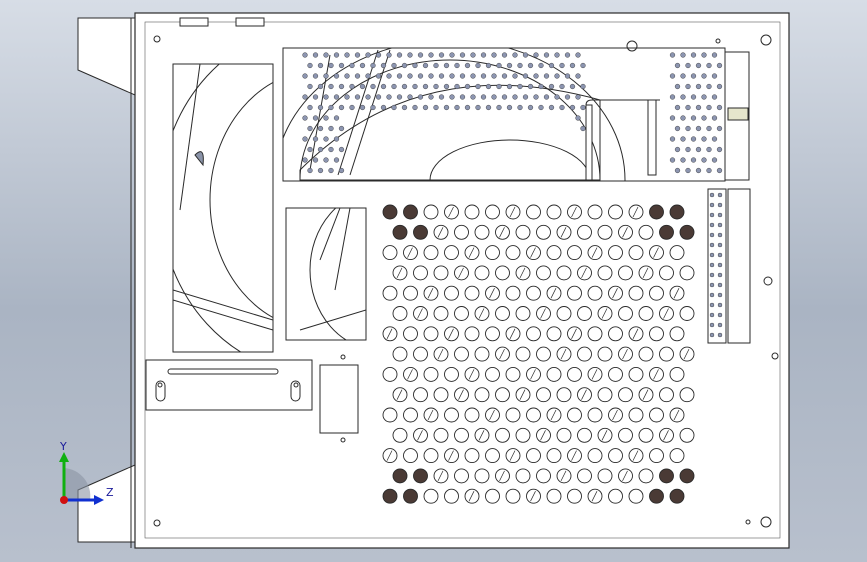 This screenshot has width=867, height=562. What do you see at coordinates (339, 398) in the screenshot?
I see `small-connector` at bounding box center [339, 398].